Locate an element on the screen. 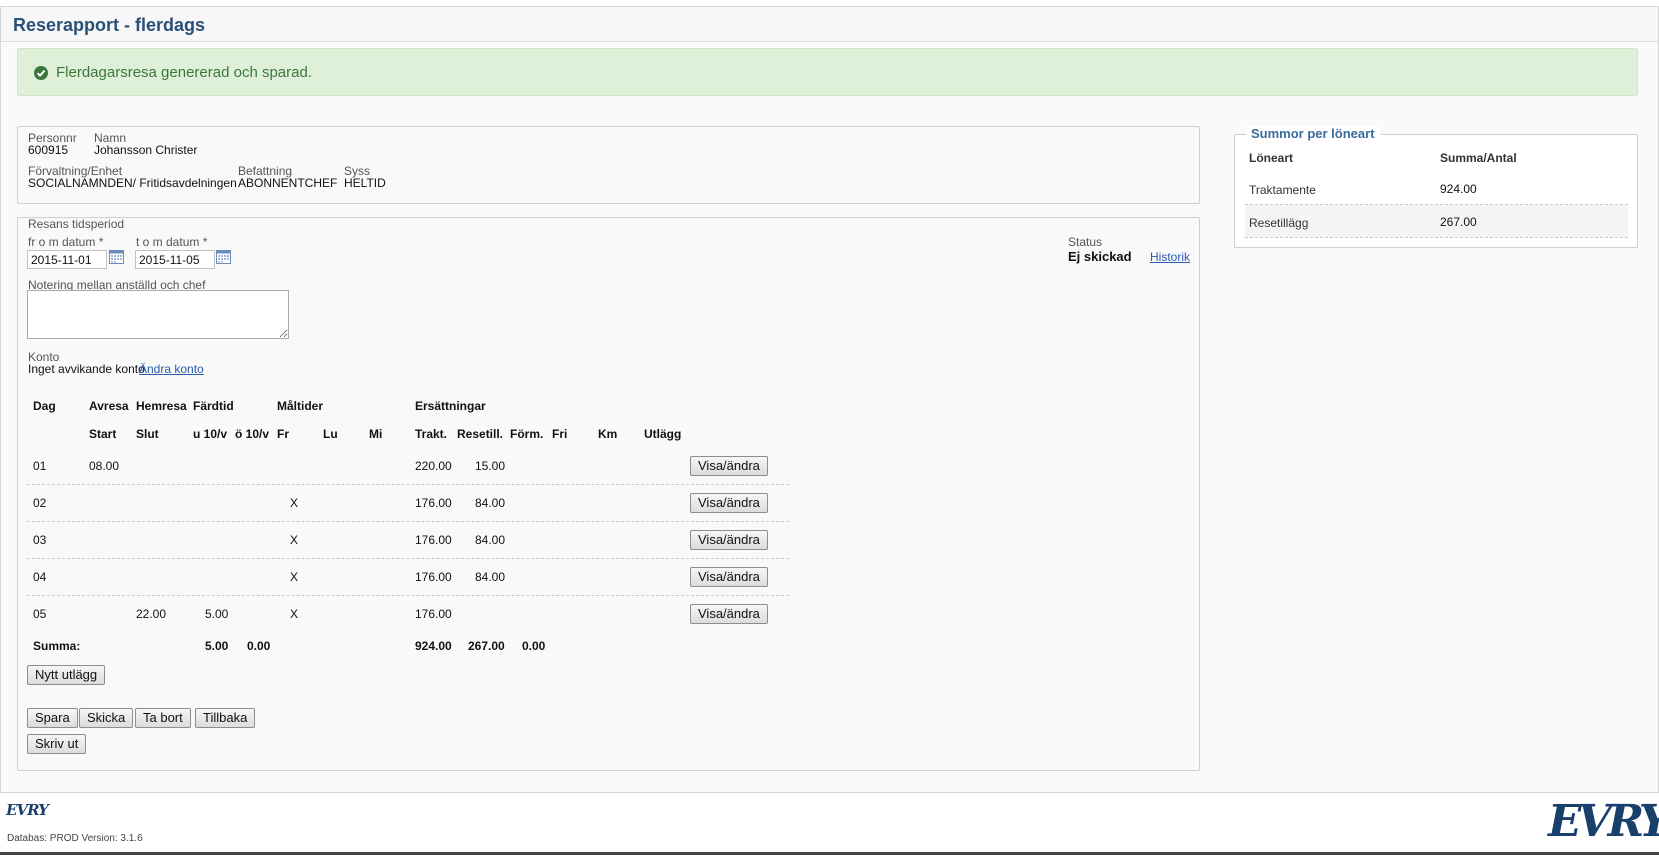 This screenshot has height=855, width=1659. summa-u10: 5.00 is located at coordinates (217, 646).